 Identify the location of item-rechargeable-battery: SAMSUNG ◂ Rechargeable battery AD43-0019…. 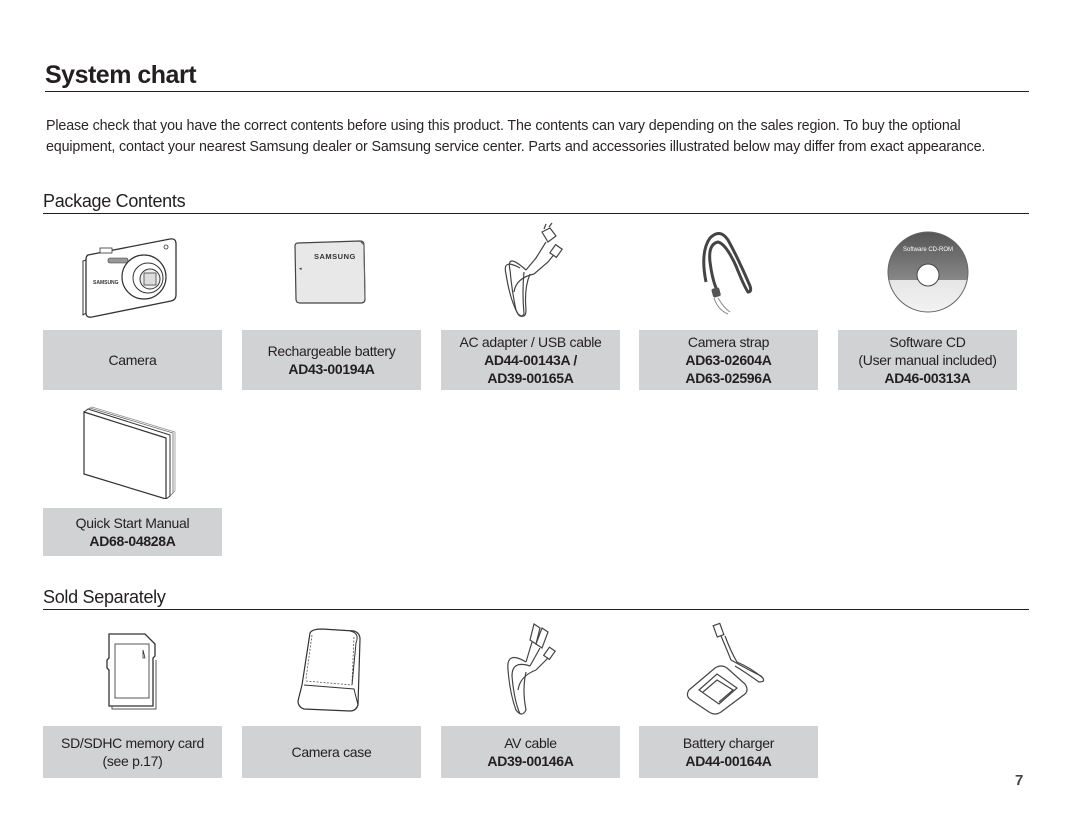
(331, 306).